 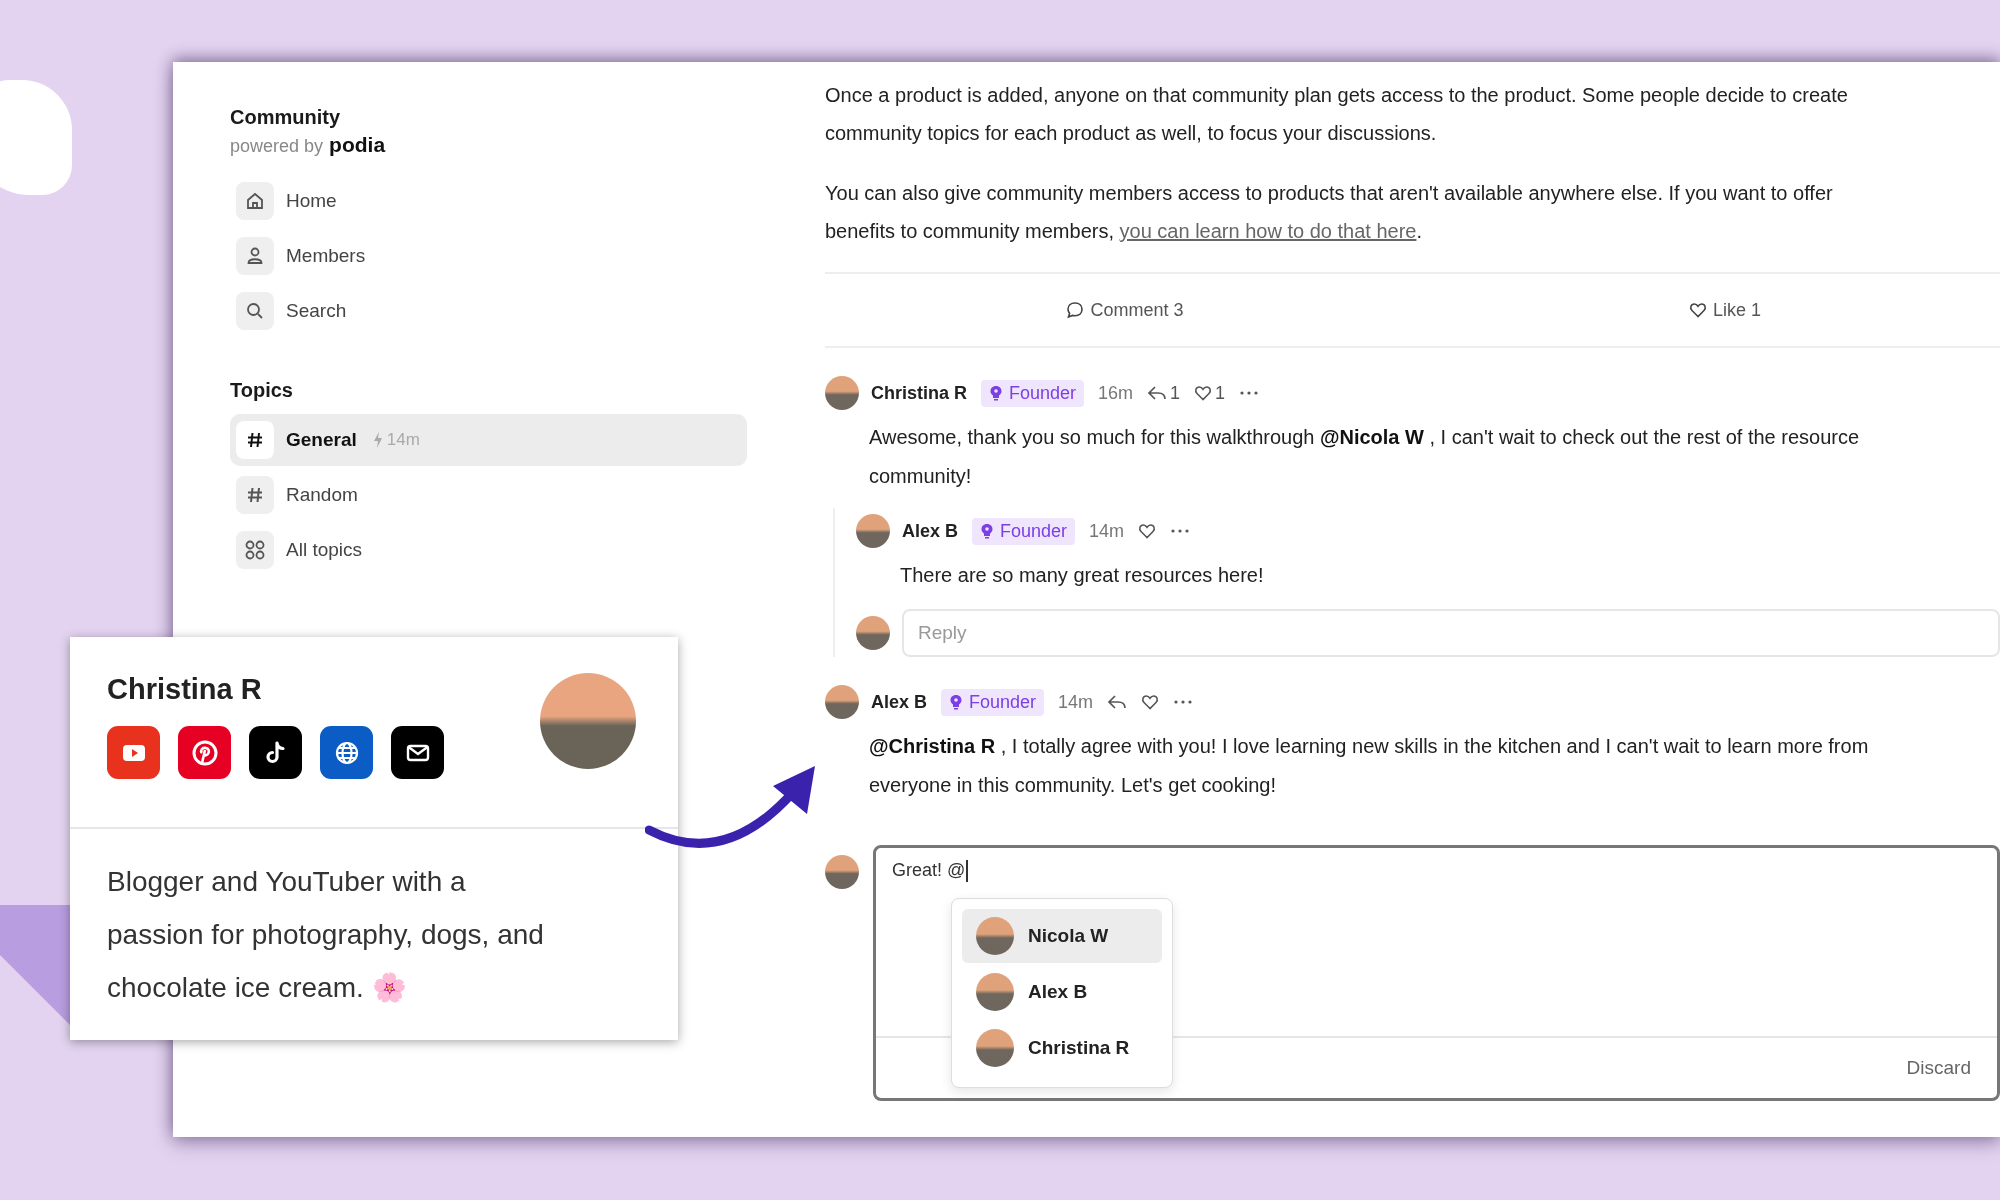 I want to click on brand-logo: podia, so click(x=357, y=145).